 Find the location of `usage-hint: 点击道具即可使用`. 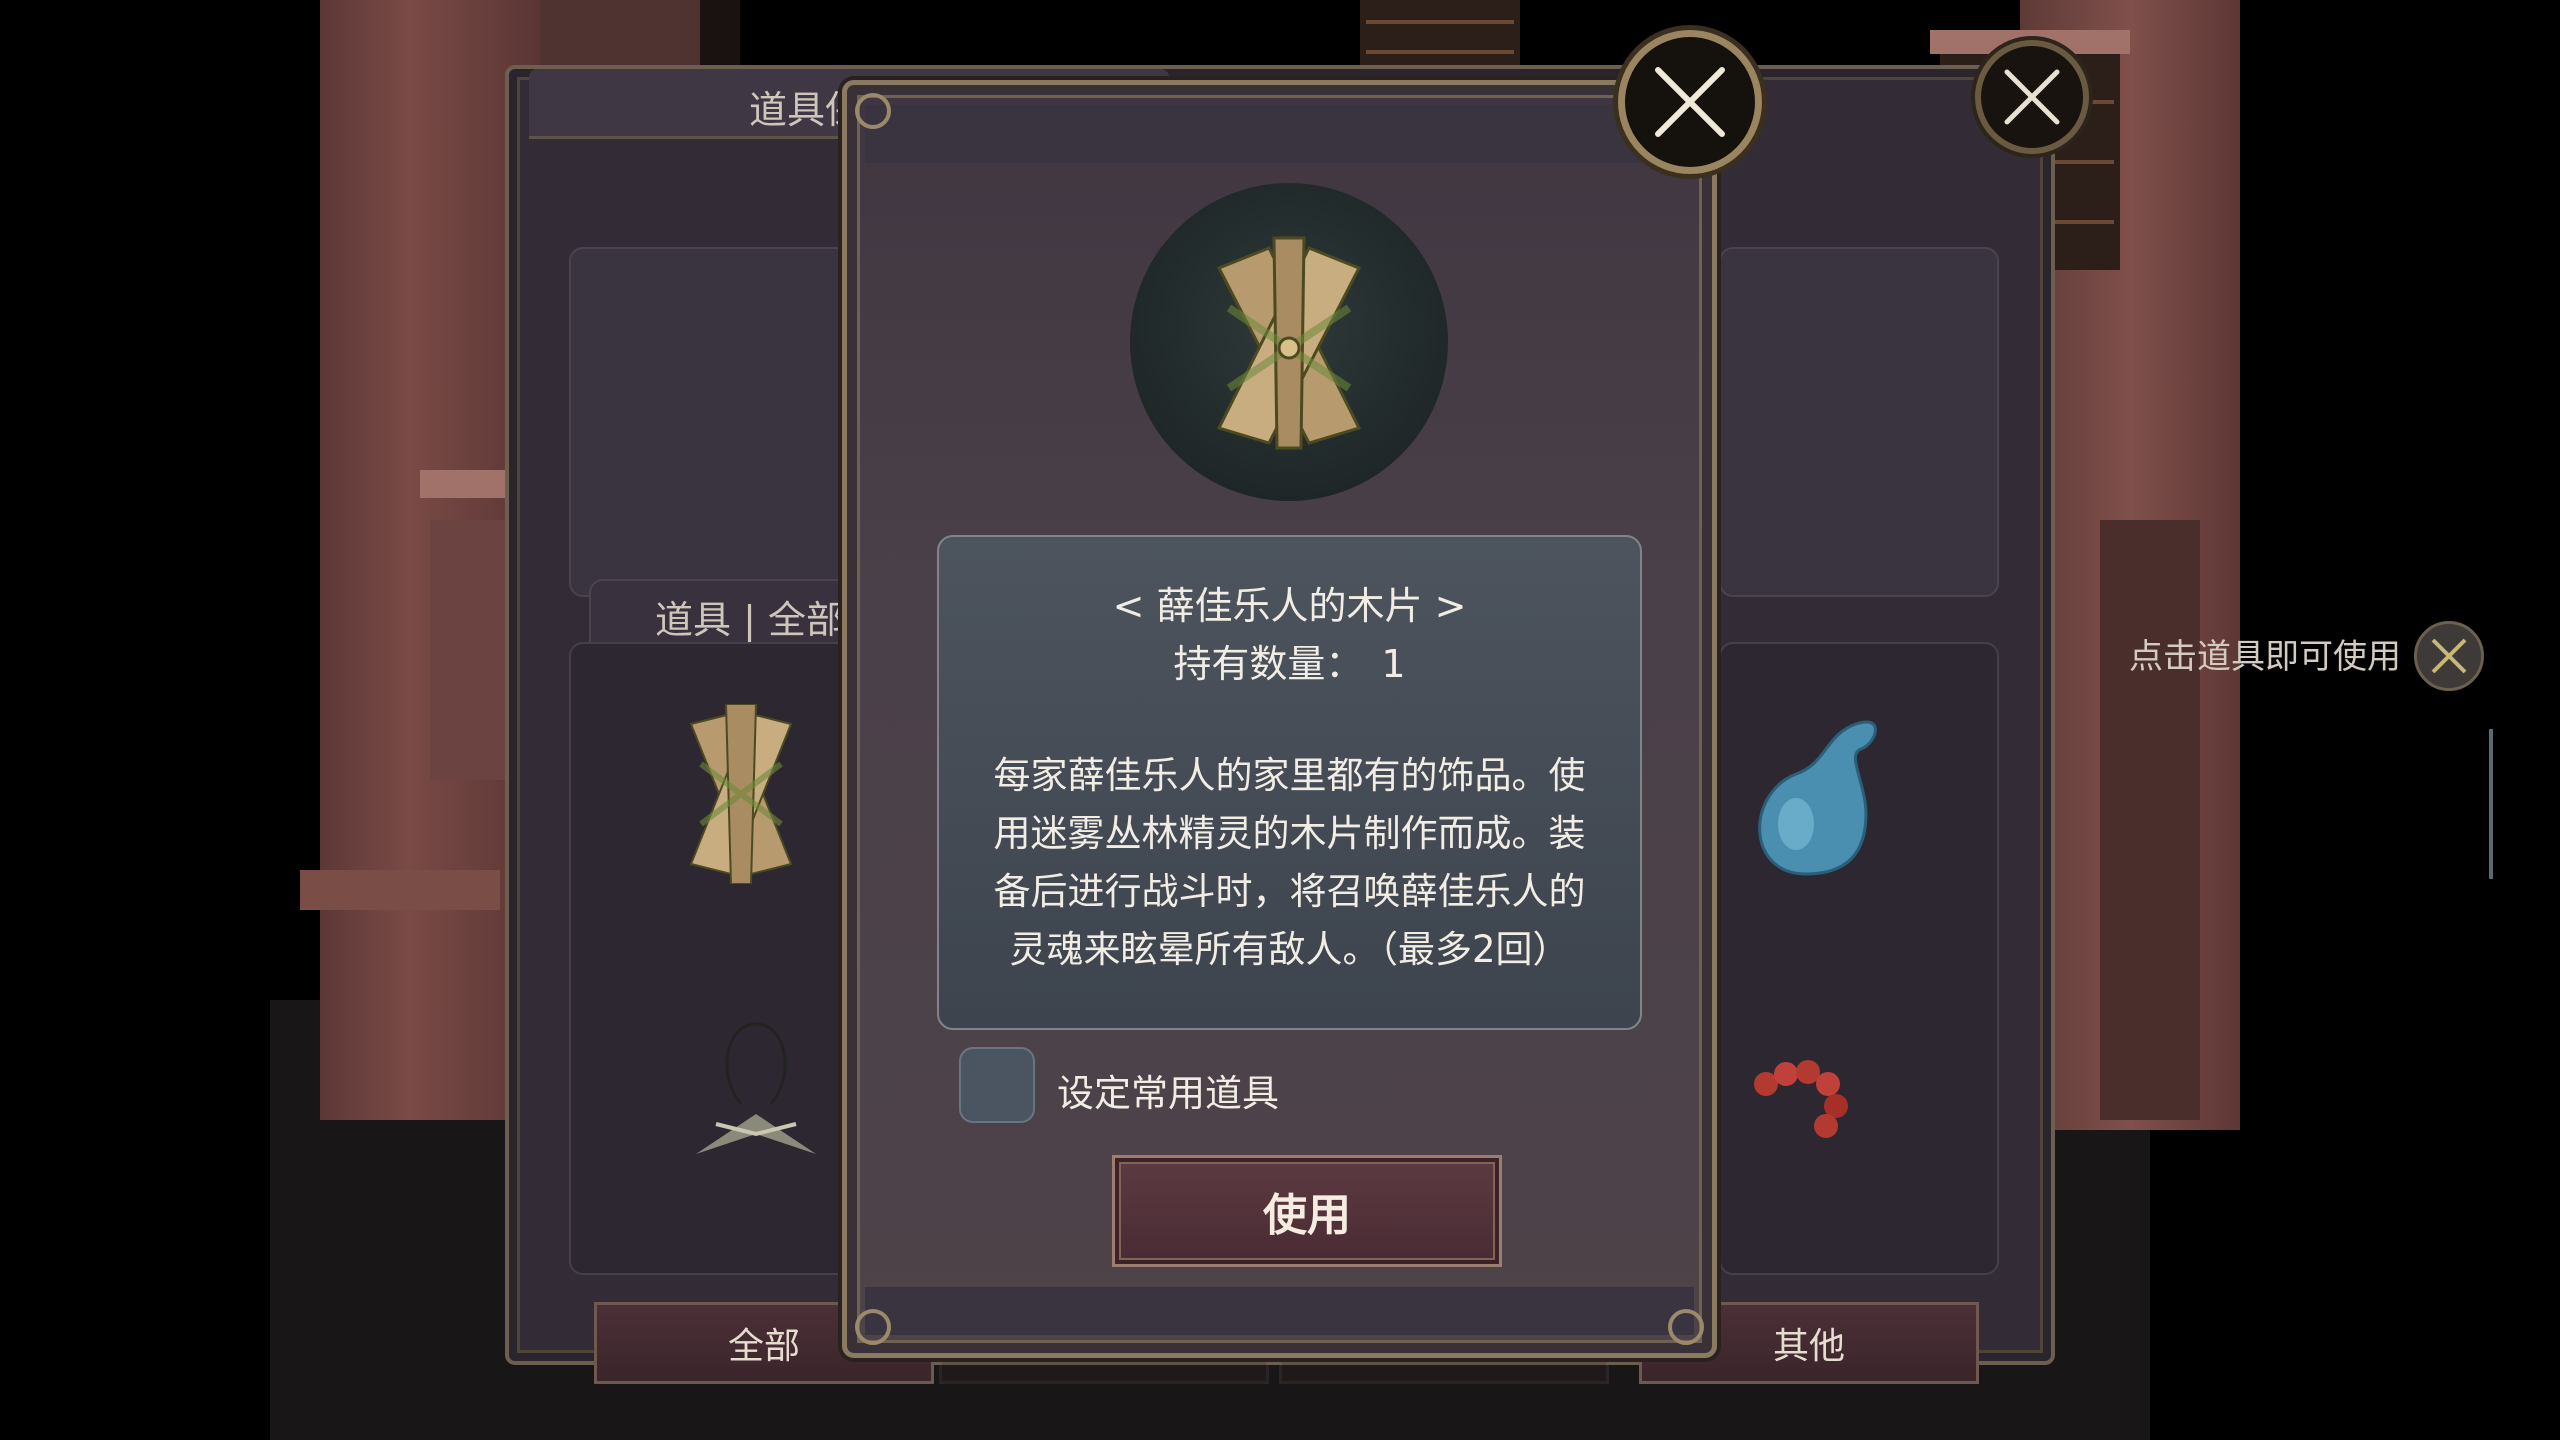

usage-hint: 点击道具即可使用 is located at coordinates (2265, 657).